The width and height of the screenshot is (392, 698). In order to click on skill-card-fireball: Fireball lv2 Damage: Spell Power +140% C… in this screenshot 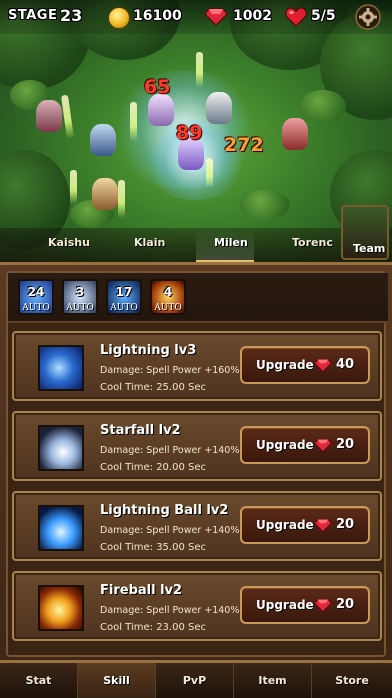, I will do `click(197, 606)`.